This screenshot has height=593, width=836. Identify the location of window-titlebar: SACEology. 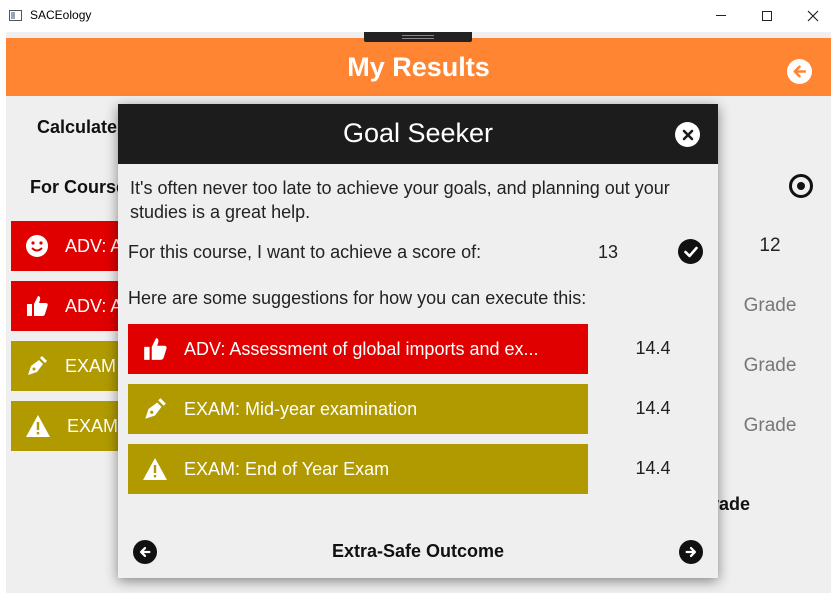
(418, 16).